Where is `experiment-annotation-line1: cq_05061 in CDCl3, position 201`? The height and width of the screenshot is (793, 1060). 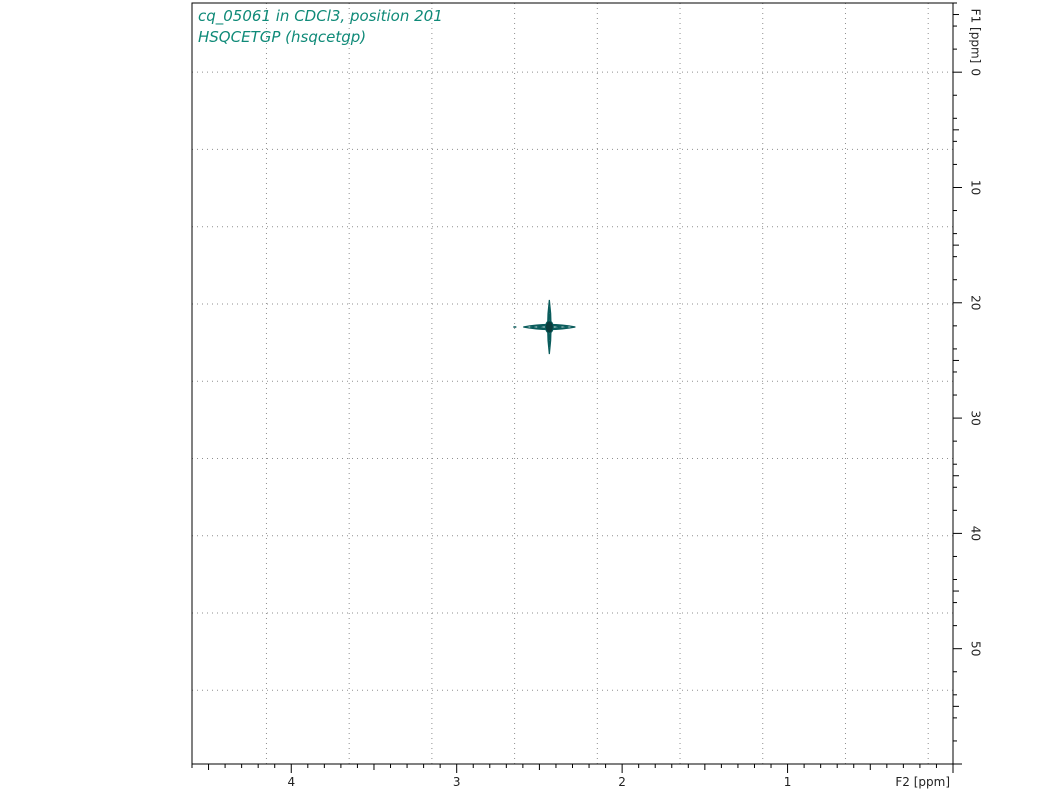 experiment-annotation-line1: cq_05061 in CDCl3, position 201 is located at coordinates (320, 16).